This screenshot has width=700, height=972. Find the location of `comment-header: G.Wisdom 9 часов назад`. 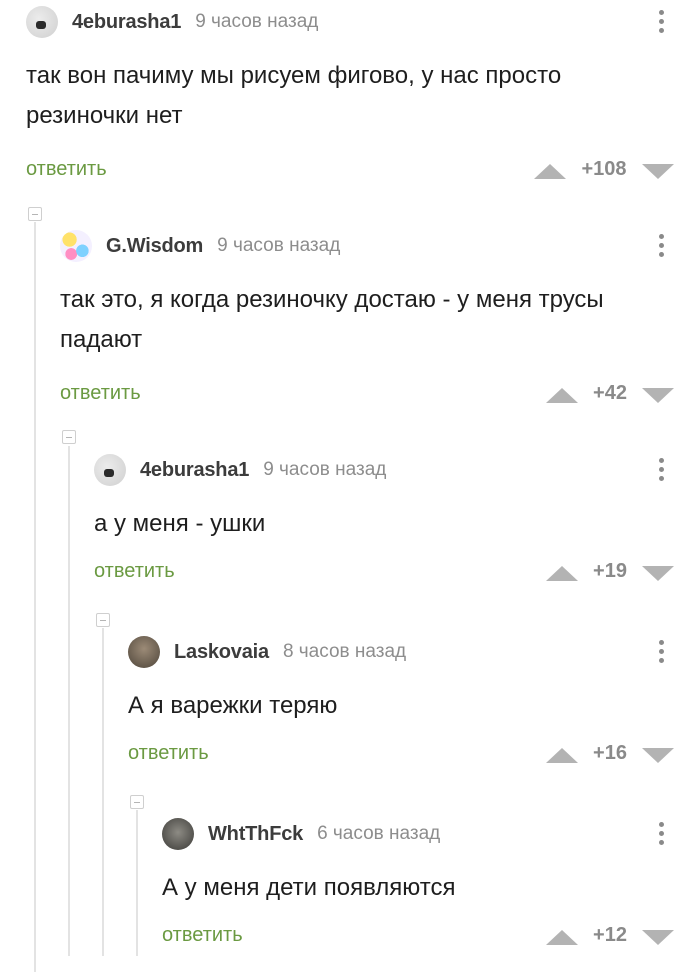

comment-header: G.Wisdom 9 часов назад is located at coordinates (380, 246).